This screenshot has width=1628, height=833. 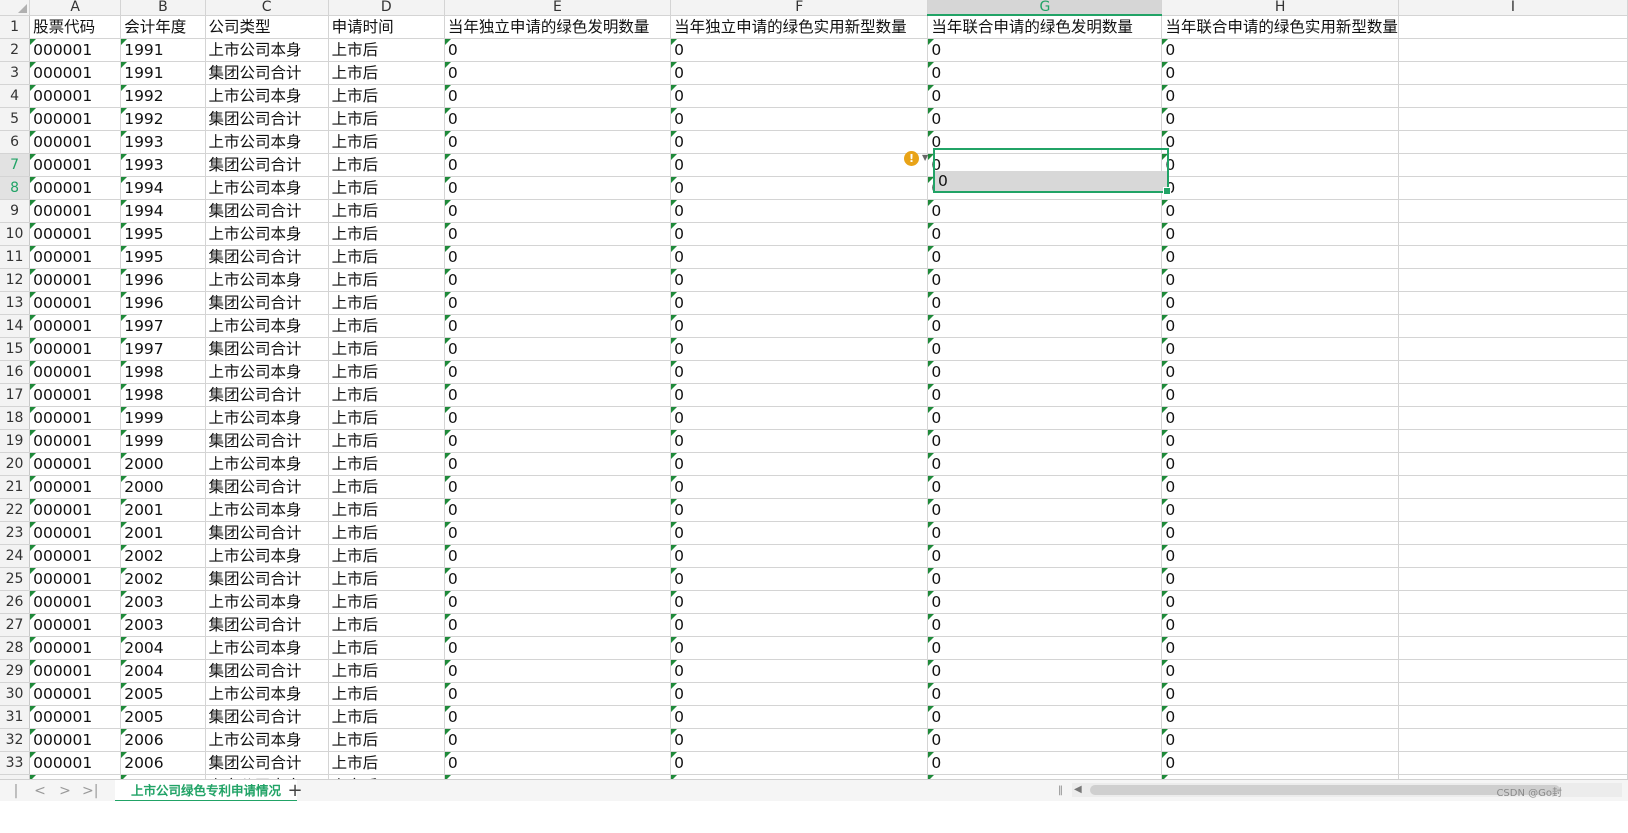 I want to click on row-header: 4, so click(x=15, y=96).